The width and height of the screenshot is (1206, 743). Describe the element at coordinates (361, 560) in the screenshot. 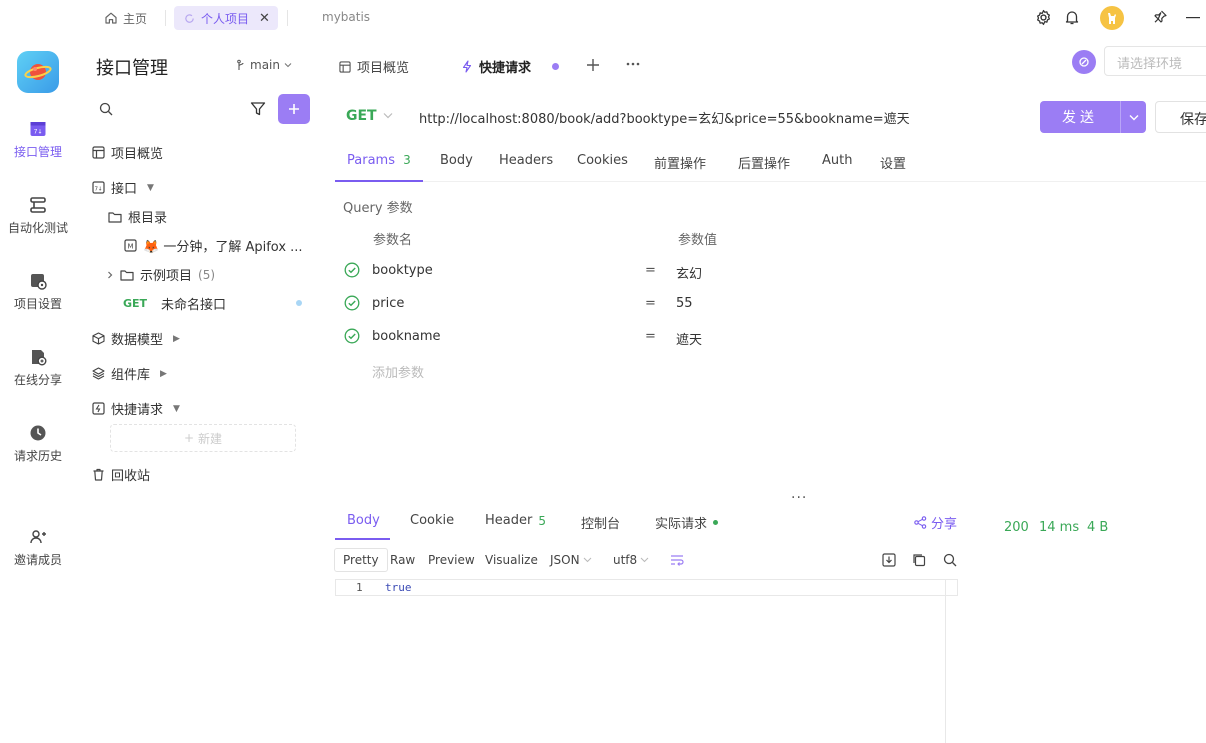

I see `format-pretty: Pretty` at that location.